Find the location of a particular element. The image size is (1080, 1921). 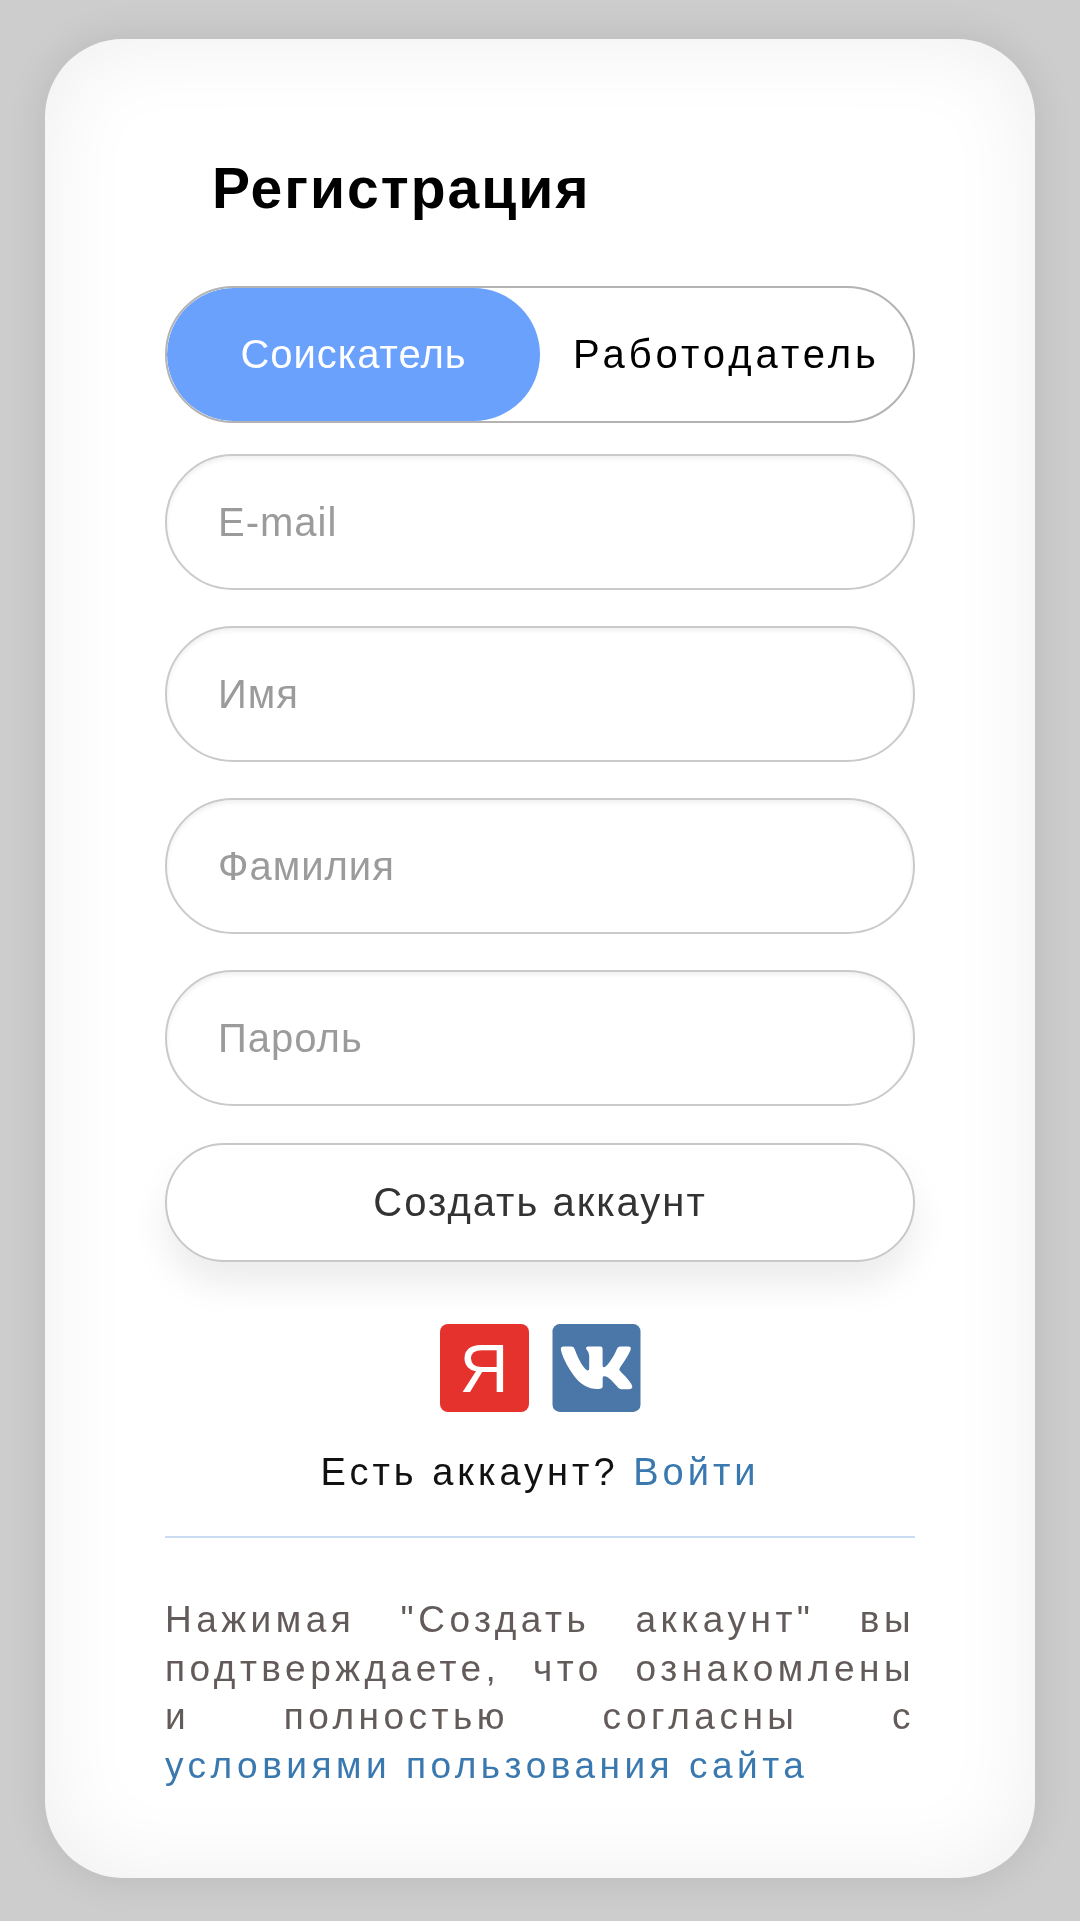

page-title: Регистрация is located at coordinates (401, 188).